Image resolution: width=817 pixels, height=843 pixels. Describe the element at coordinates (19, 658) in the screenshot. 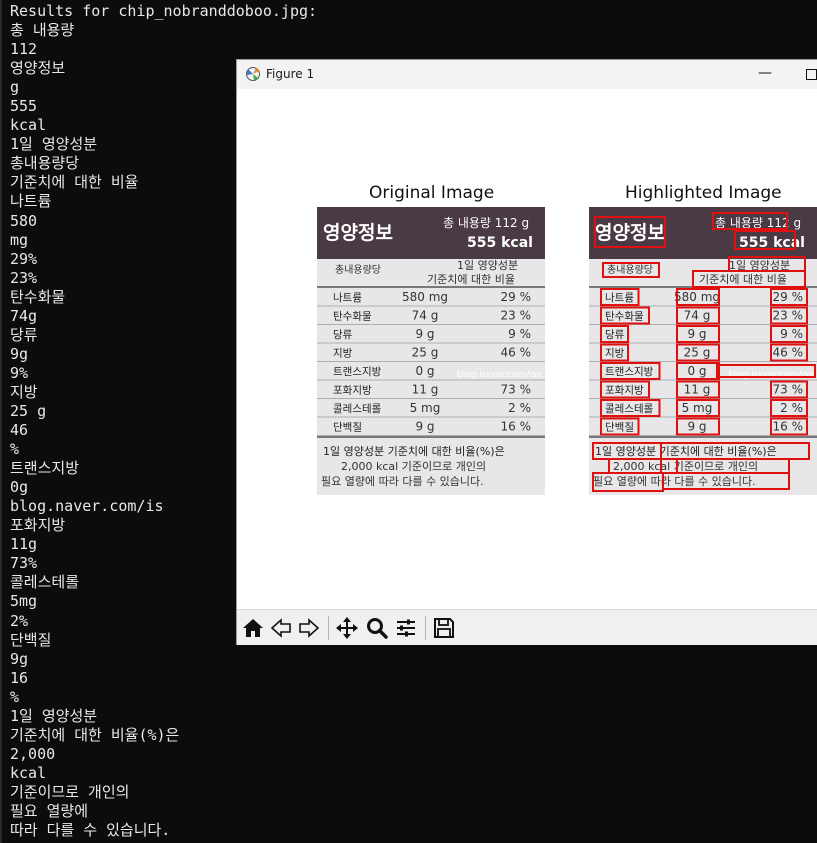

I see `terminal-line: 9g` at that location.